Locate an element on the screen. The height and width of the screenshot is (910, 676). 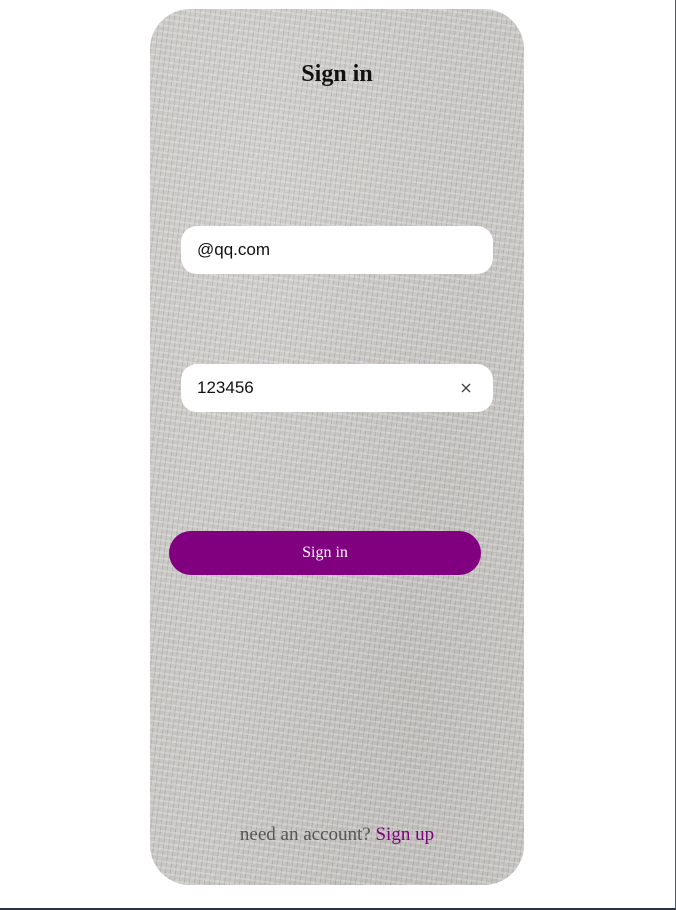
email-field is located at coordinates (337, 250).